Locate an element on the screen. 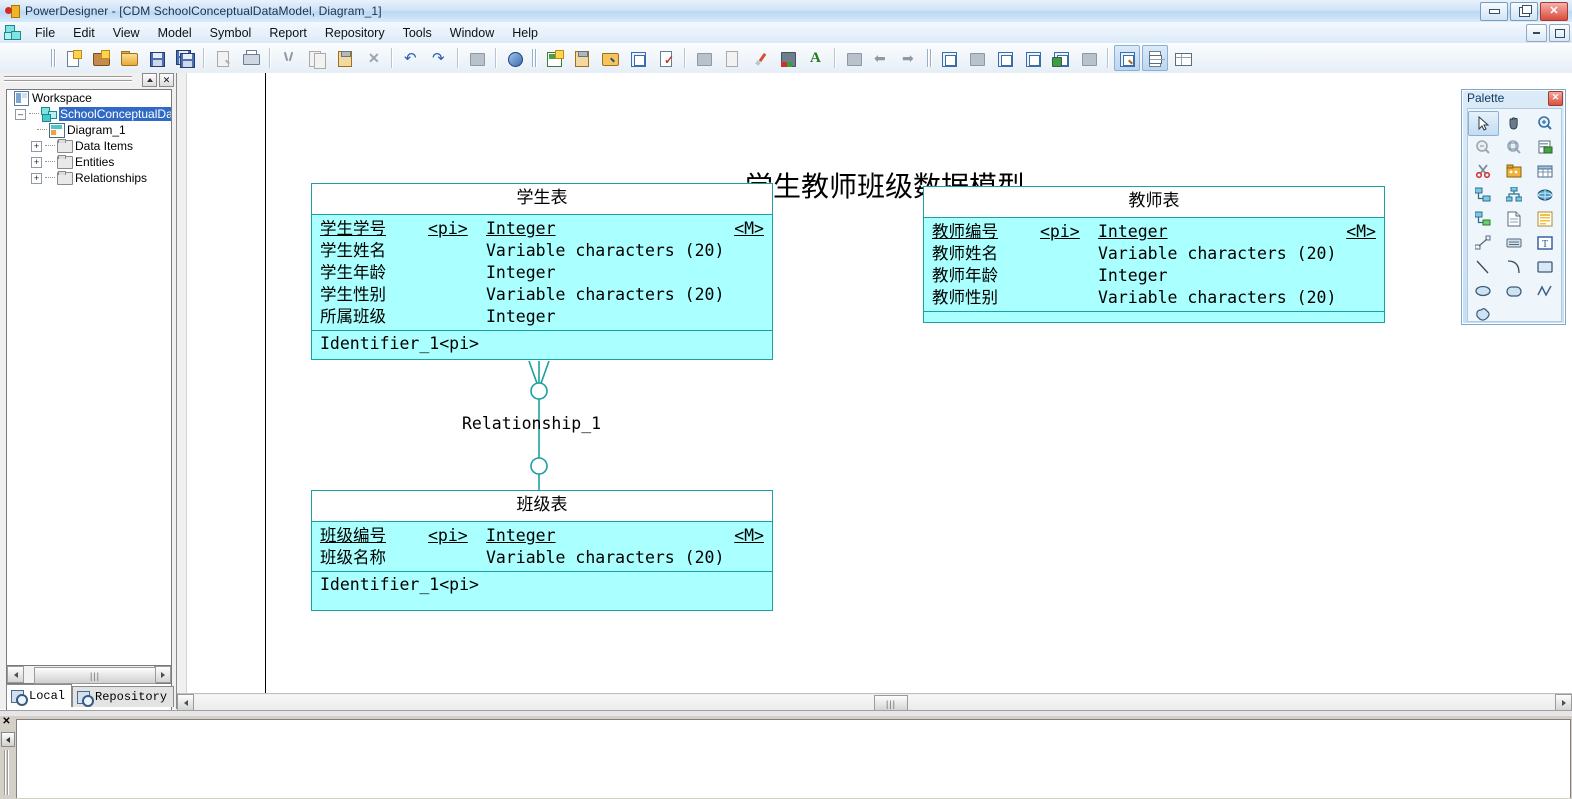 The width and height of the screenshot is (1572, 799). delete-tool is located at coordinates (1483, 171).